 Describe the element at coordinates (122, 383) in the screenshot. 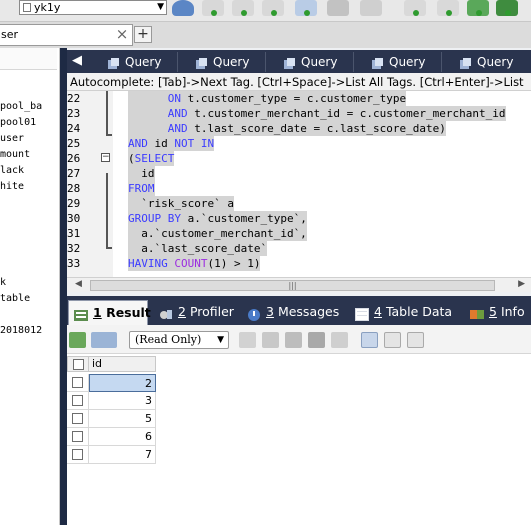

I see `cell-id: 2` at that location.